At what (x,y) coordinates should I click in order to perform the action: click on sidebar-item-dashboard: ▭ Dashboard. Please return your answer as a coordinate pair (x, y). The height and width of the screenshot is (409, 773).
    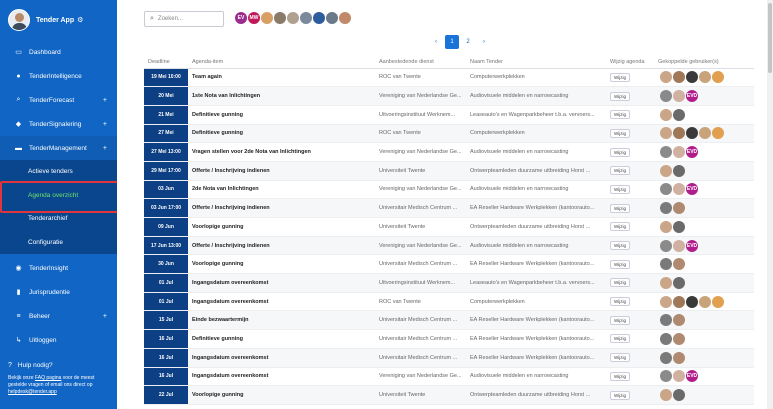
    Looking at the image, I should click on (58, 52).